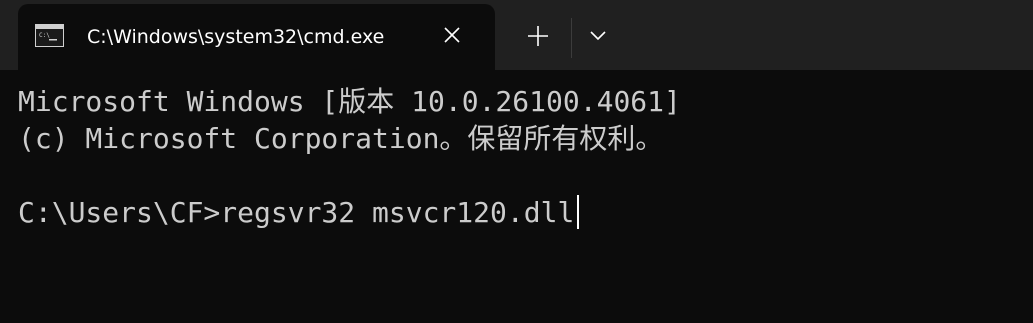 This screenshot has width=1033, height=323. I want to click on console-line: (c) Microsoft Corporation。保留所有权利。, so click(341, 138).